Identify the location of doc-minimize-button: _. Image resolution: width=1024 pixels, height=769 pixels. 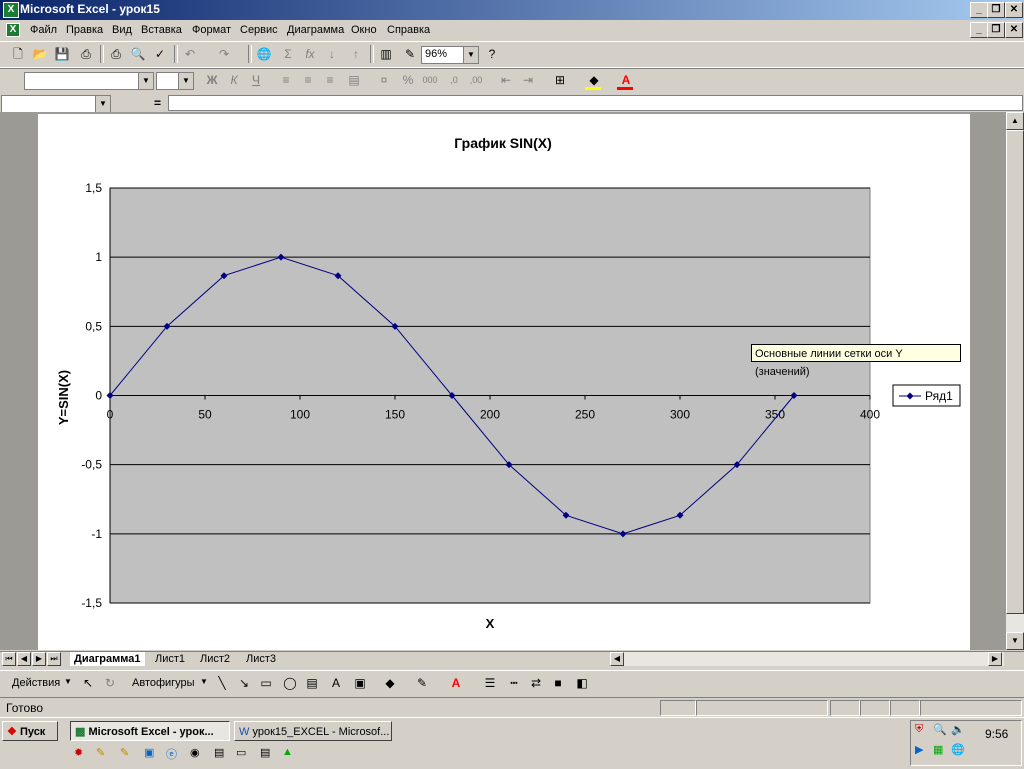
(979, 30).